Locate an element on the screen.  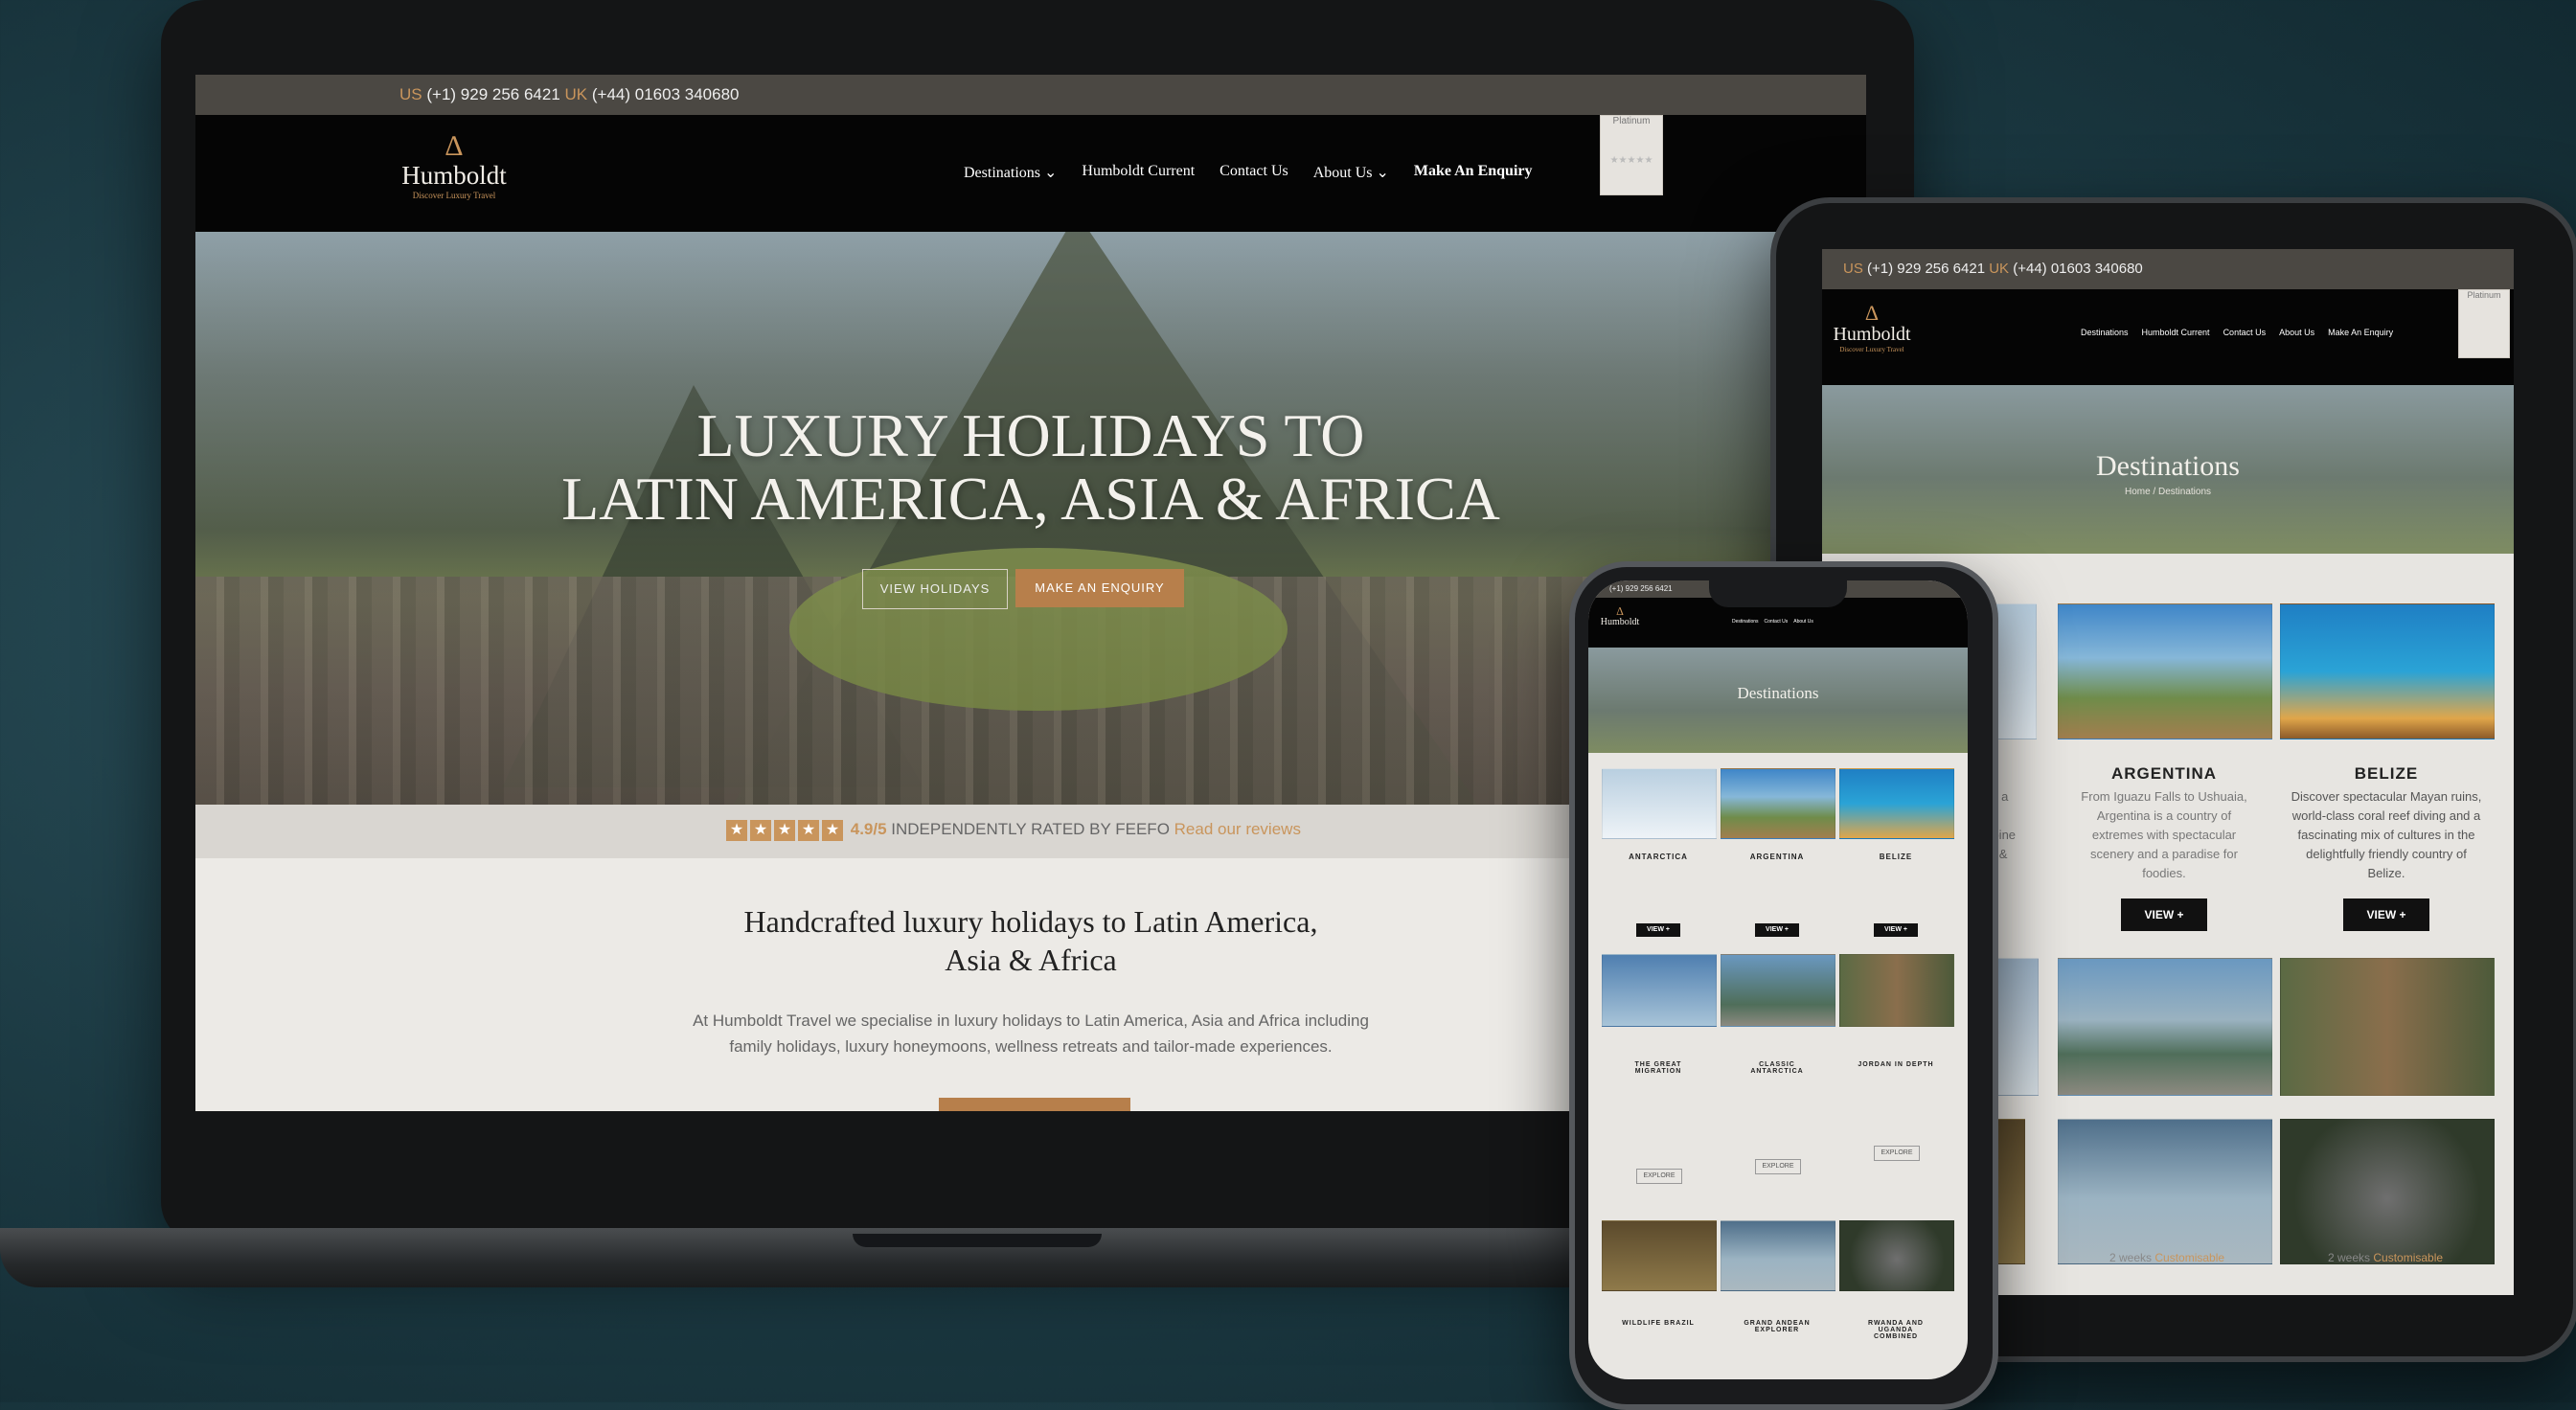
phone-holiday-2-title: CLASSIC ANTARCTICA is located at coordinates (1778, 1068).